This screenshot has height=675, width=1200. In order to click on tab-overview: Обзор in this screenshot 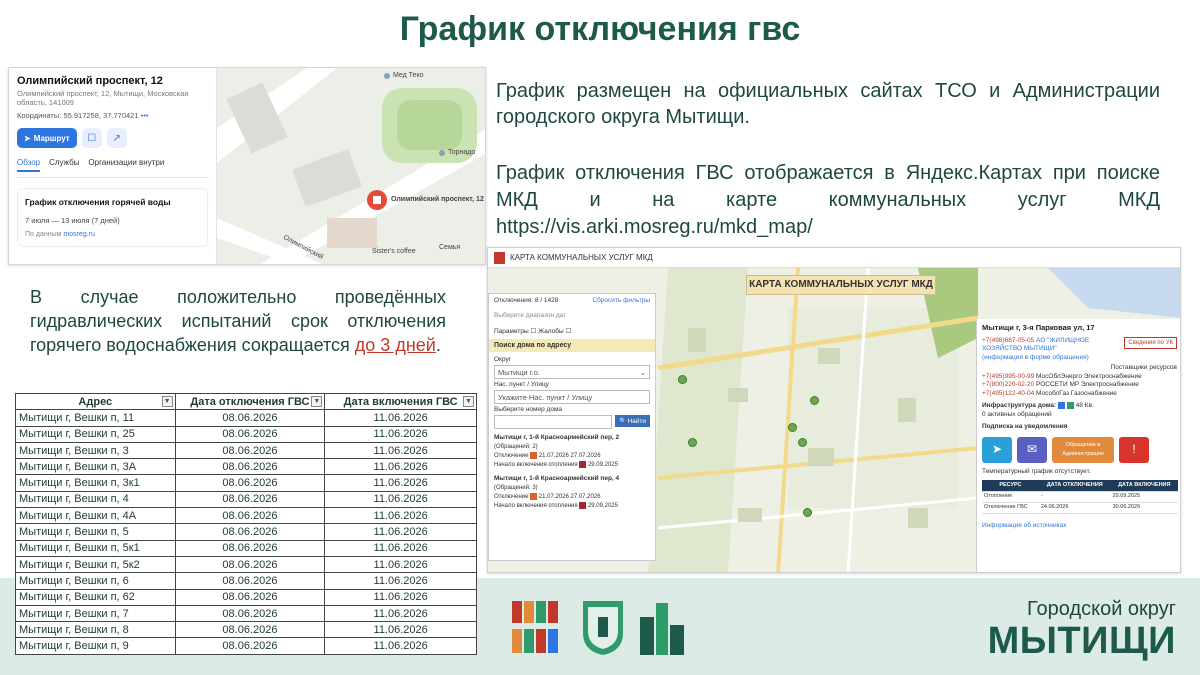, I will do `click(29, 165)`.